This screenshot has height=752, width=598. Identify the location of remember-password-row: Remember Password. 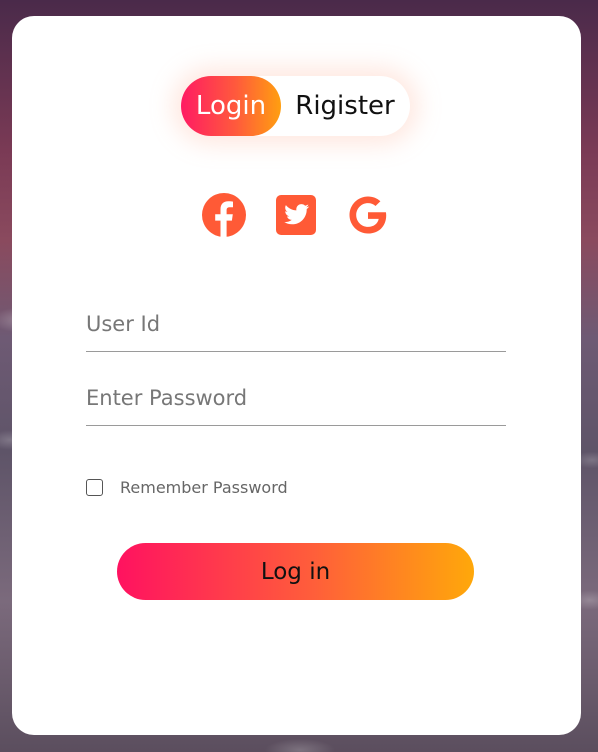
(216, 488).